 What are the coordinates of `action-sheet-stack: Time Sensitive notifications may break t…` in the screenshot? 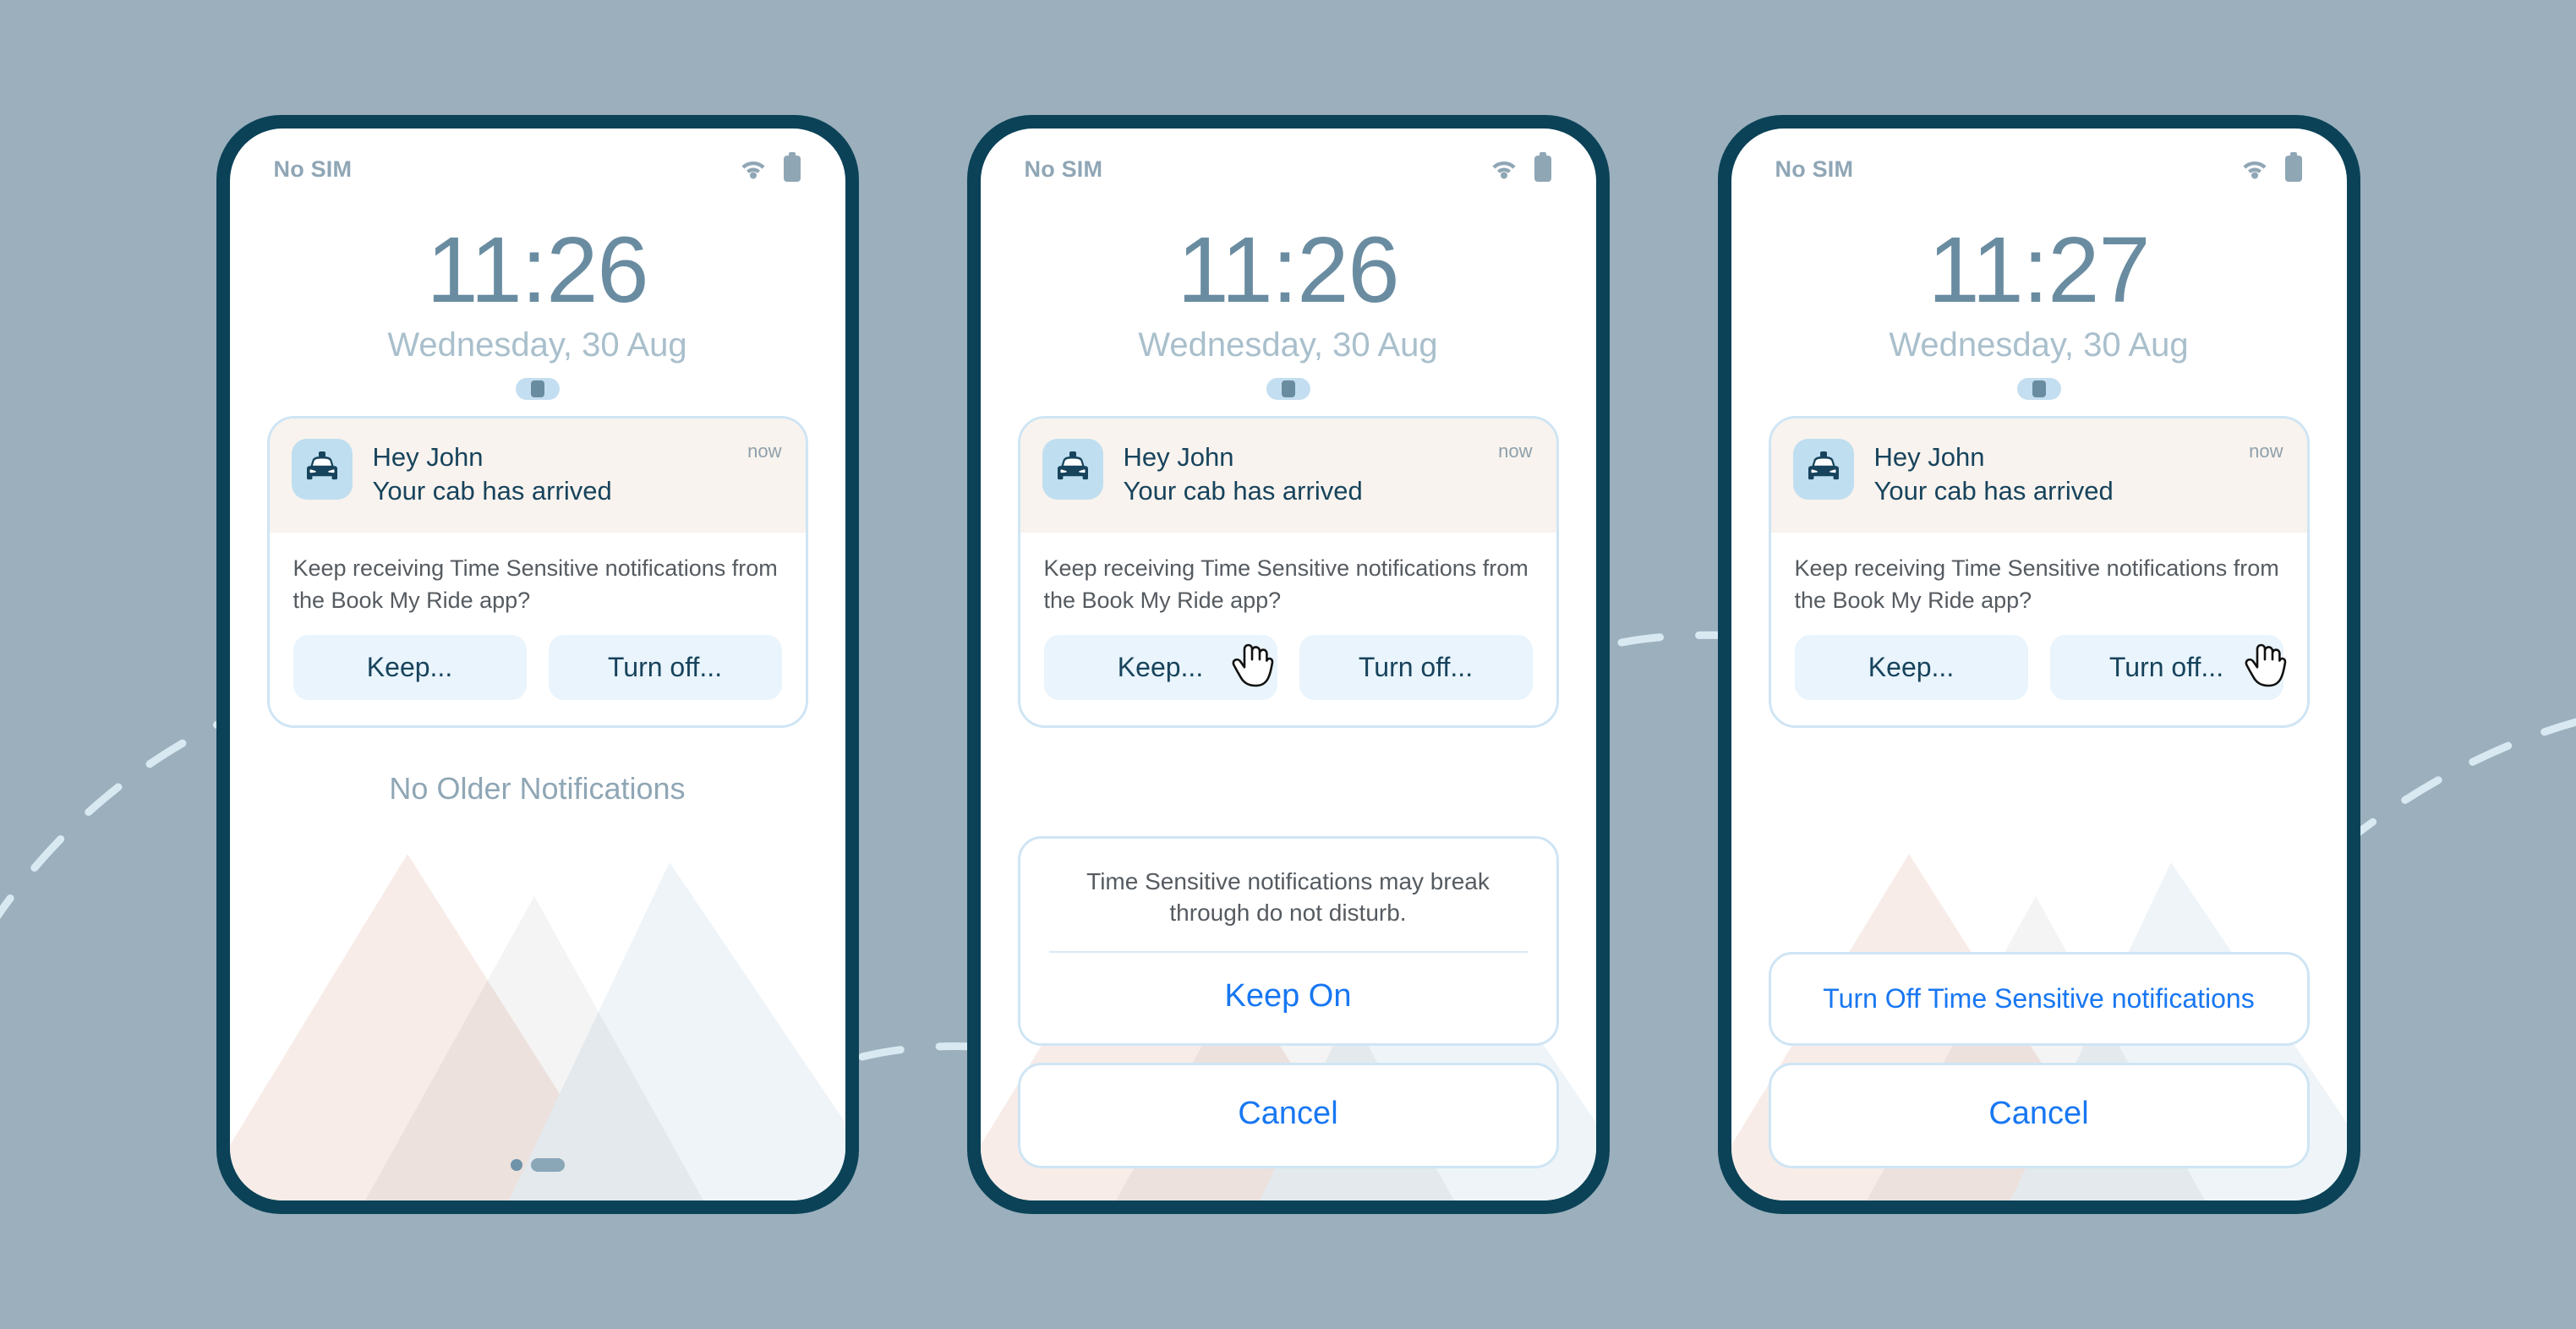 It's located at (1288, 1001).